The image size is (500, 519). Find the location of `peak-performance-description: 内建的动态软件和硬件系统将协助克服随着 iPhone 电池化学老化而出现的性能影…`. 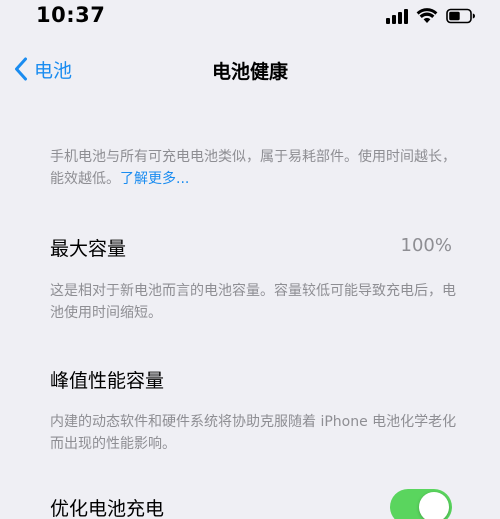

peak-performance-description: 内建的动态软件和硬件系统将协助克服随着 iPhone 电池化学老化而出现的性能影… is located at coordinates (253, 433).